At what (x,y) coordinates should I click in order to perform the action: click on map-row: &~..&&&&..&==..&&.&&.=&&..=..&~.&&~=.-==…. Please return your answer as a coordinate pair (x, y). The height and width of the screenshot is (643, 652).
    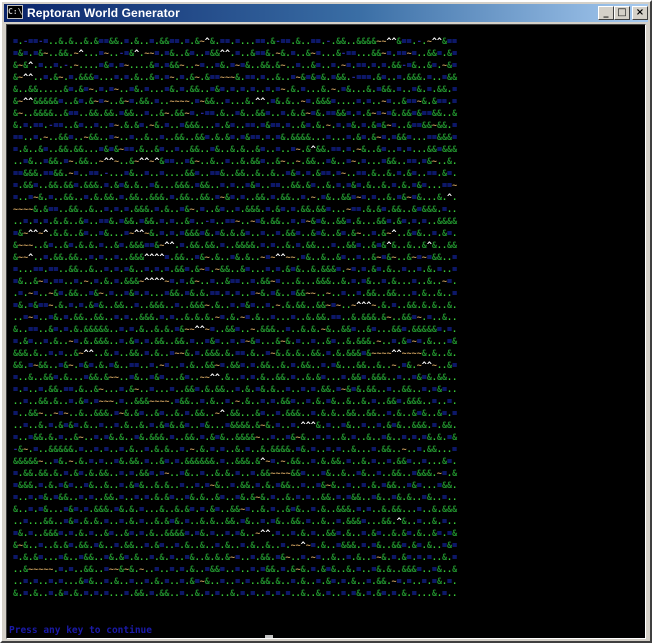
    Looking at the image, I should click on (235, 113).